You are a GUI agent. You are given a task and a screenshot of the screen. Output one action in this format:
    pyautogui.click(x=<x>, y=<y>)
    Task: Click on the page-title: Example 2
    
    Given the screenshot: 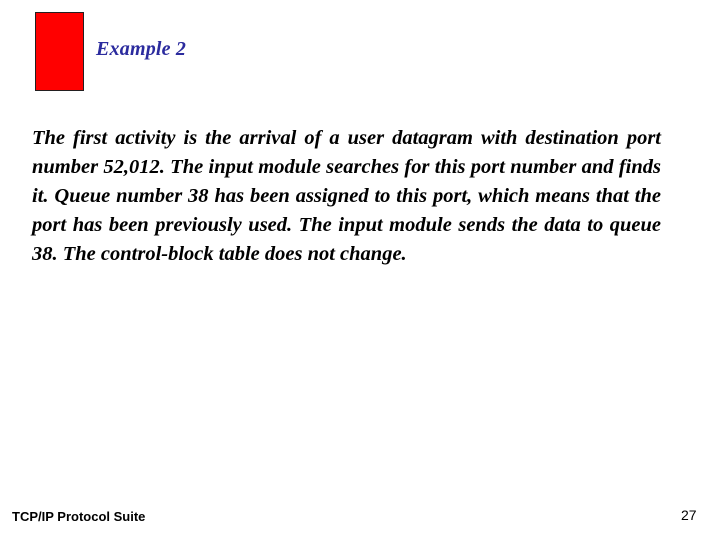 What is the action you would take?
    pyautogui.click(x=141, y=49)
    